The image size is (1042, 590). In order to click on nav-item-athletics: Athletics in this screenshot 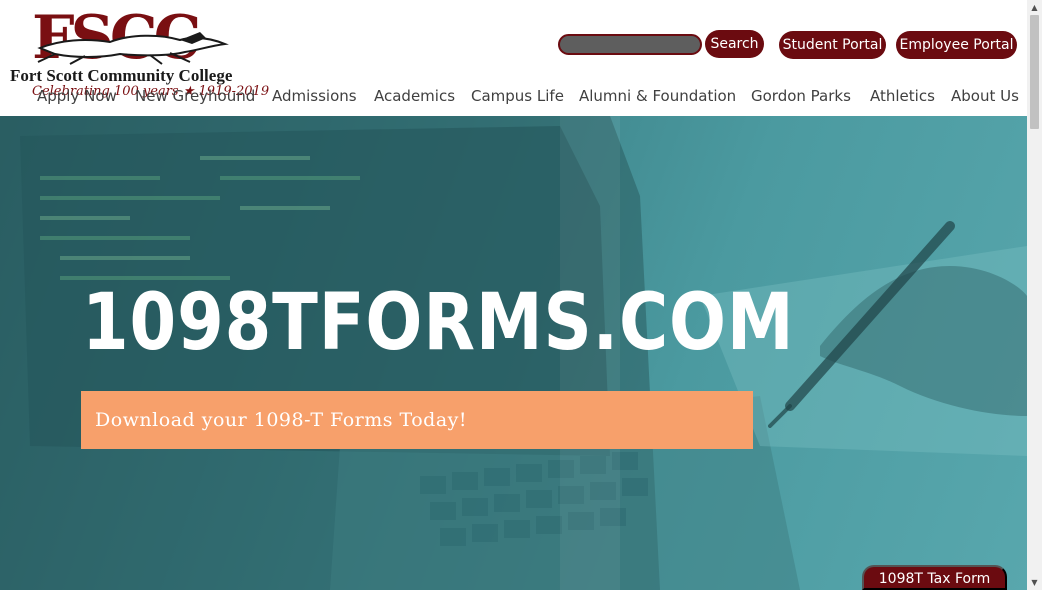, I will do `click(902, 96)`.